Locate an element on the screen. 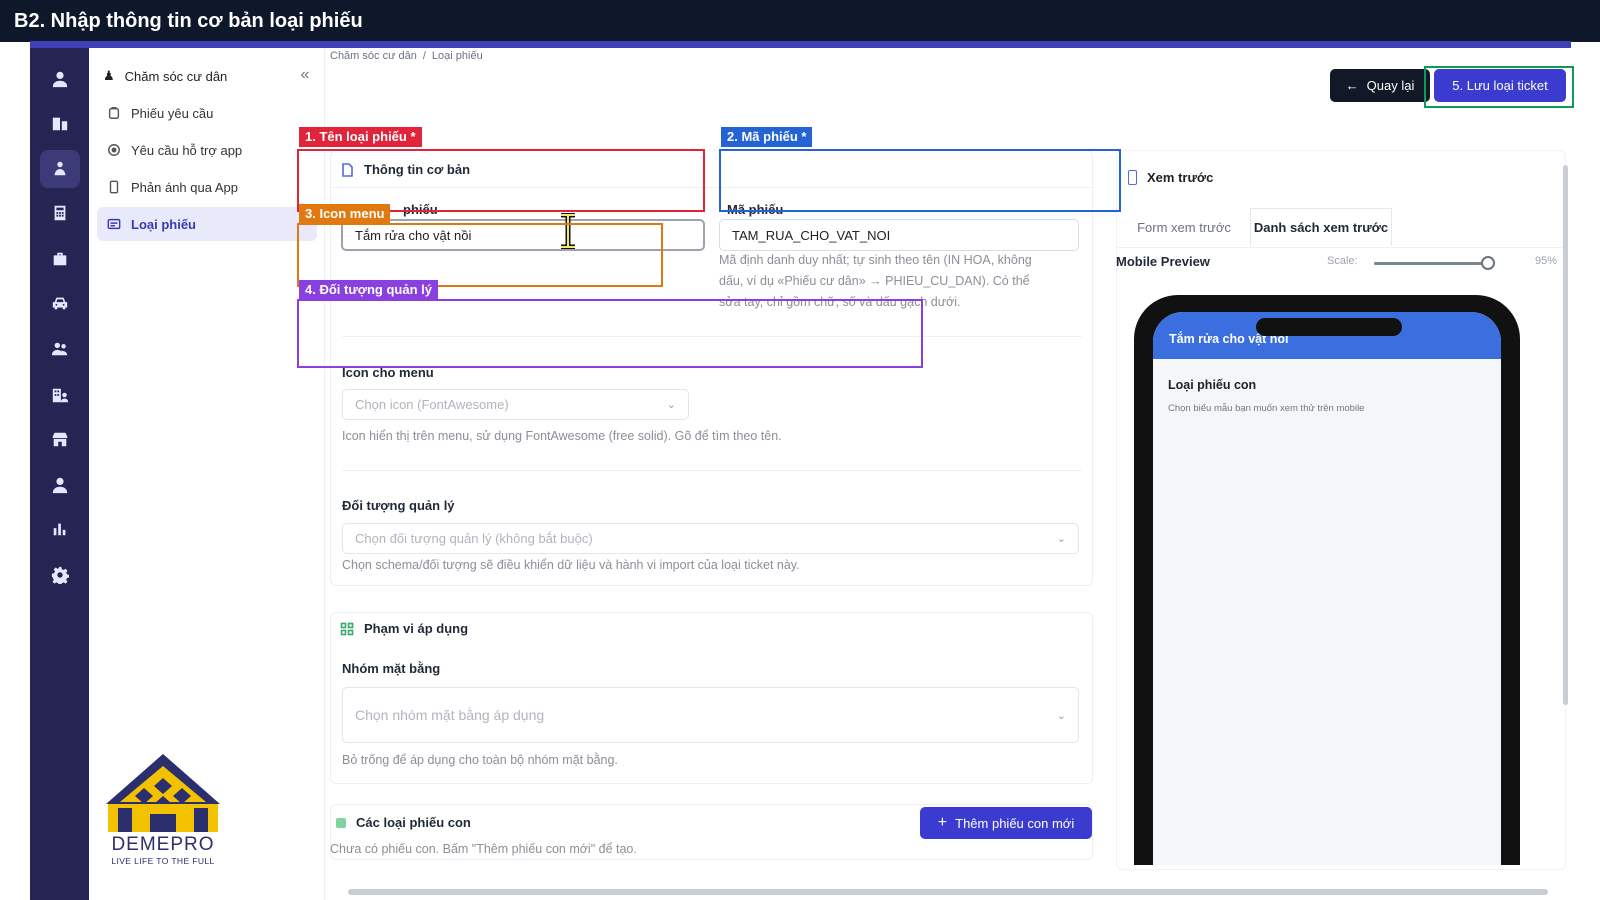 This screenshot has width=1600, height=900. floor-group-label: Nhóm mặt bằng is located at coordinates (391, 668).